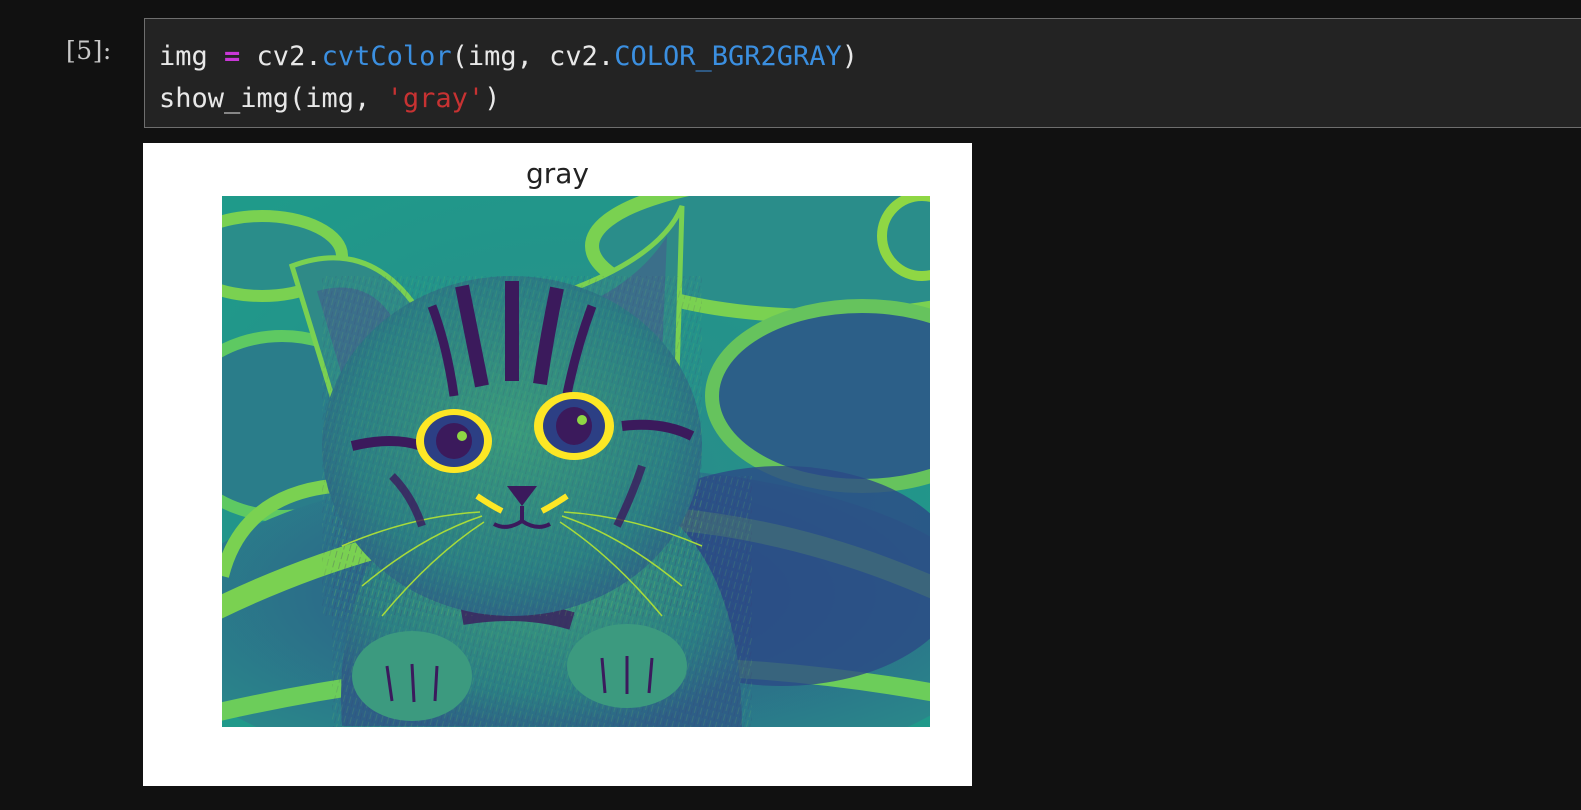  I want to click on code-string: 'gray', so click(435, 98).